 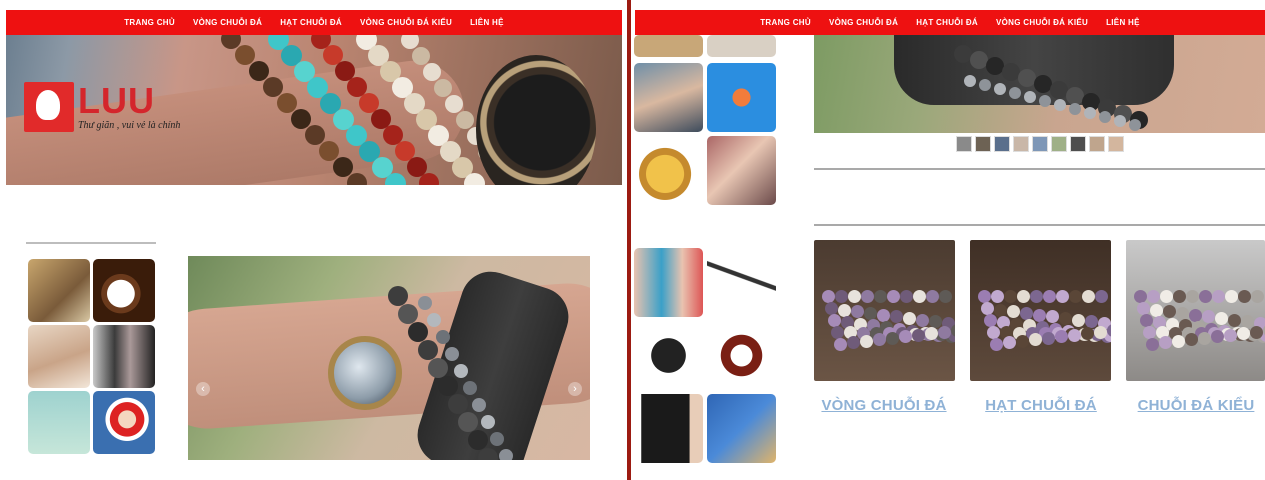 I want to click on thumb-couple-image, so click(x=59, y=356).